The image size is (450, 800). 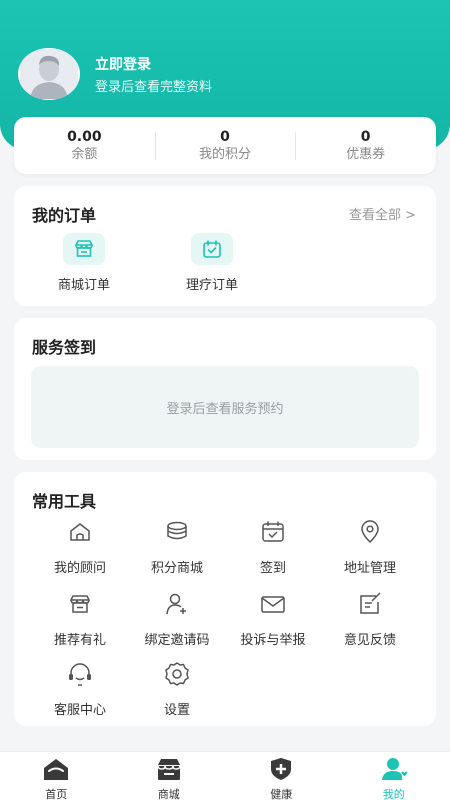 I want to click on tool-label: 投诉与举报, so click(x=273, y=640).